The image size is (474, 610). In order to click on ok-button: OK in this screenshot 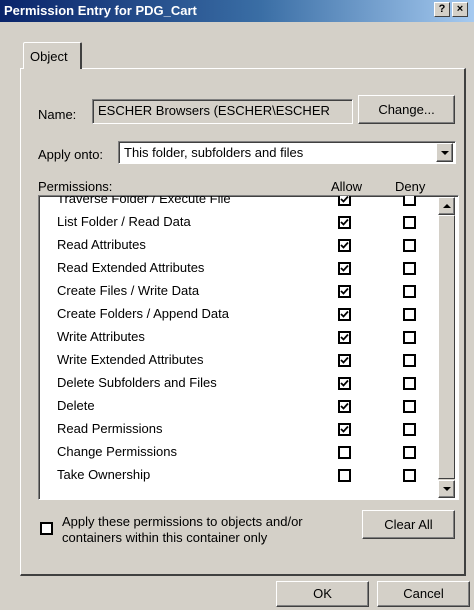, I will do `click(322, 594)`.